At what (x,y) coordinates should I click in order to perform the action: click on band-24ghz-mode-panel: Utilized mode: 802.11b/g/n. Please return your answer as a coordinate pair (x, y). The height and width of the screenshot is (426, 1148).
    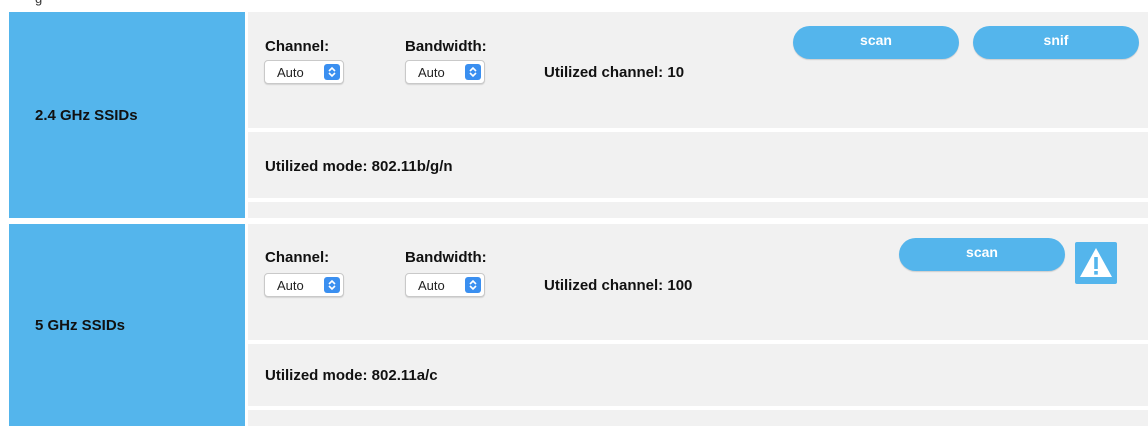
    Looking at the image, I should click on (698, 165).